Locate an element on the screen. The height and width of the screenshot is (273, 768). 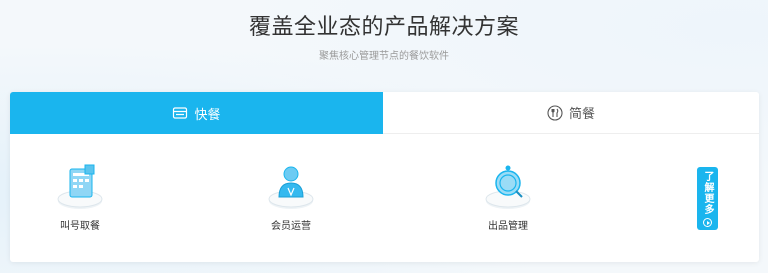
feature-order-pickup: 叫号取餐 is located at coordinates (80, 197).